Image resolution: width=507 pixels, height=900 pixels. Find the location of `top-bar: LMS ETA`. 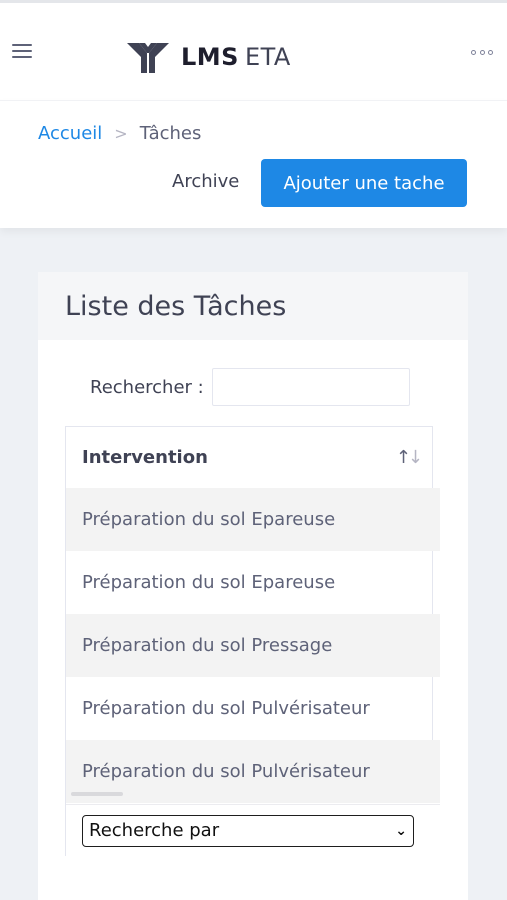

top-bar: LMS ETA is located at coordinates (253, 50).